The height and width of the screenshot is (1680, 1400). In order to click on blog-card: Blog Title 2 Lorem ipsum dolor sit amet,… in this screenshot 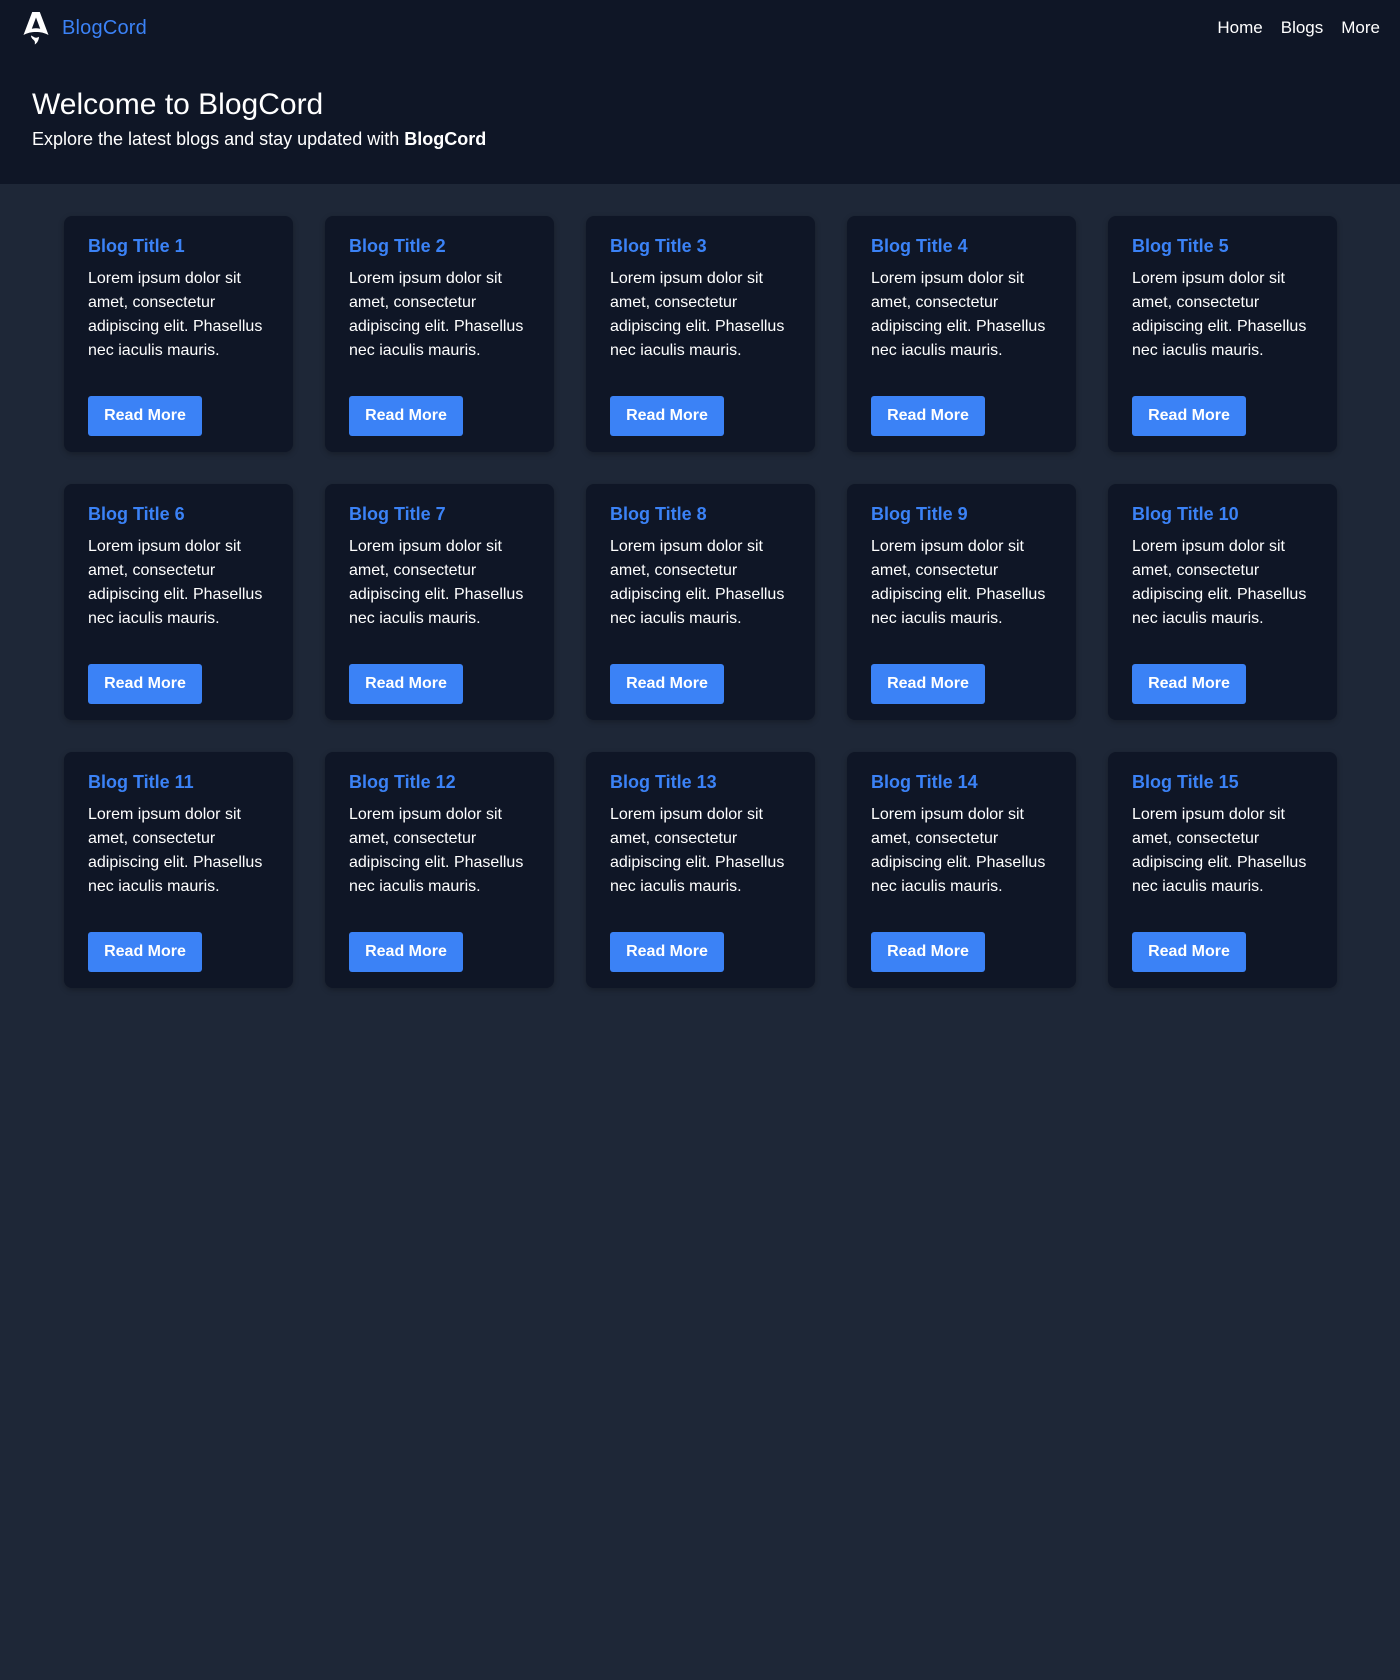, I will do `click(439, 334)`.